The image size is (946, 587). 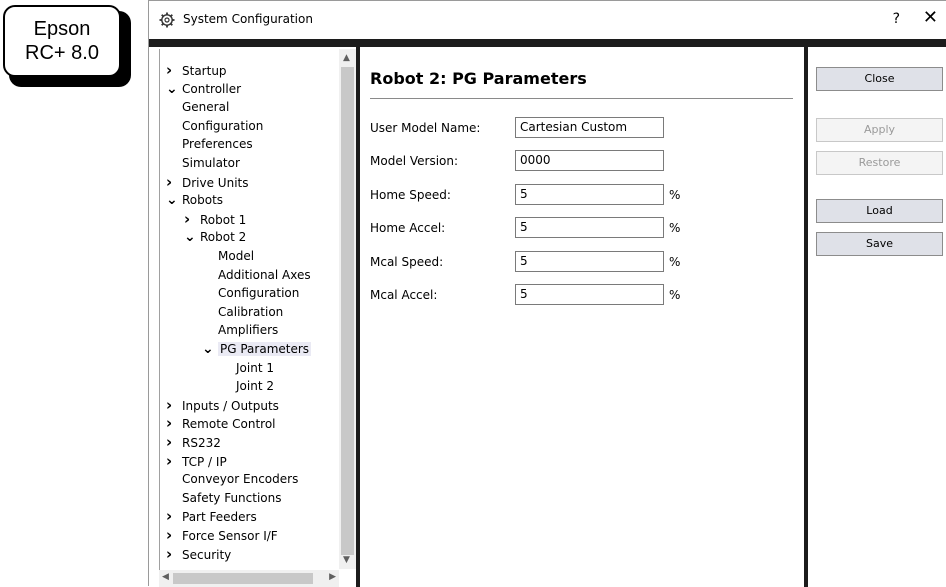 I want to click on apply-button: Apply, so click(x=879, y=130).